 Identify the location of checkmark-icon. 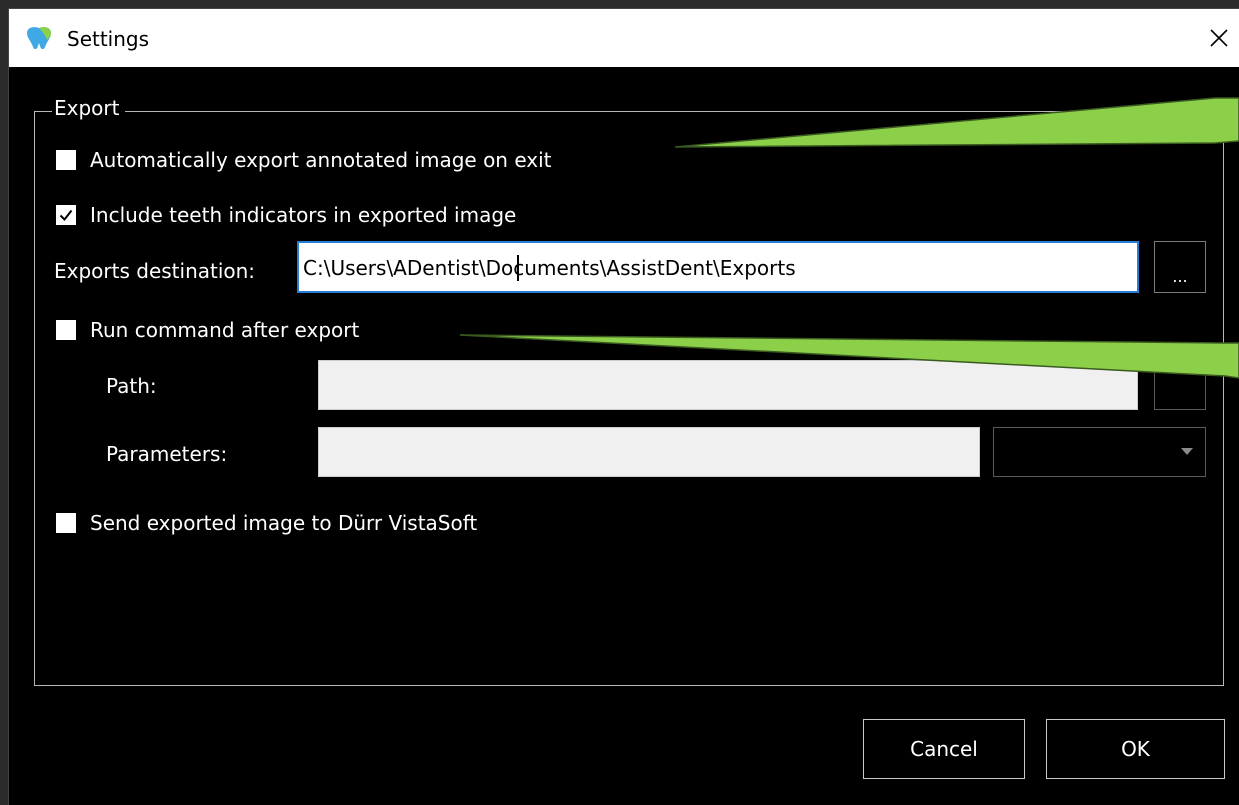
(66, 215).